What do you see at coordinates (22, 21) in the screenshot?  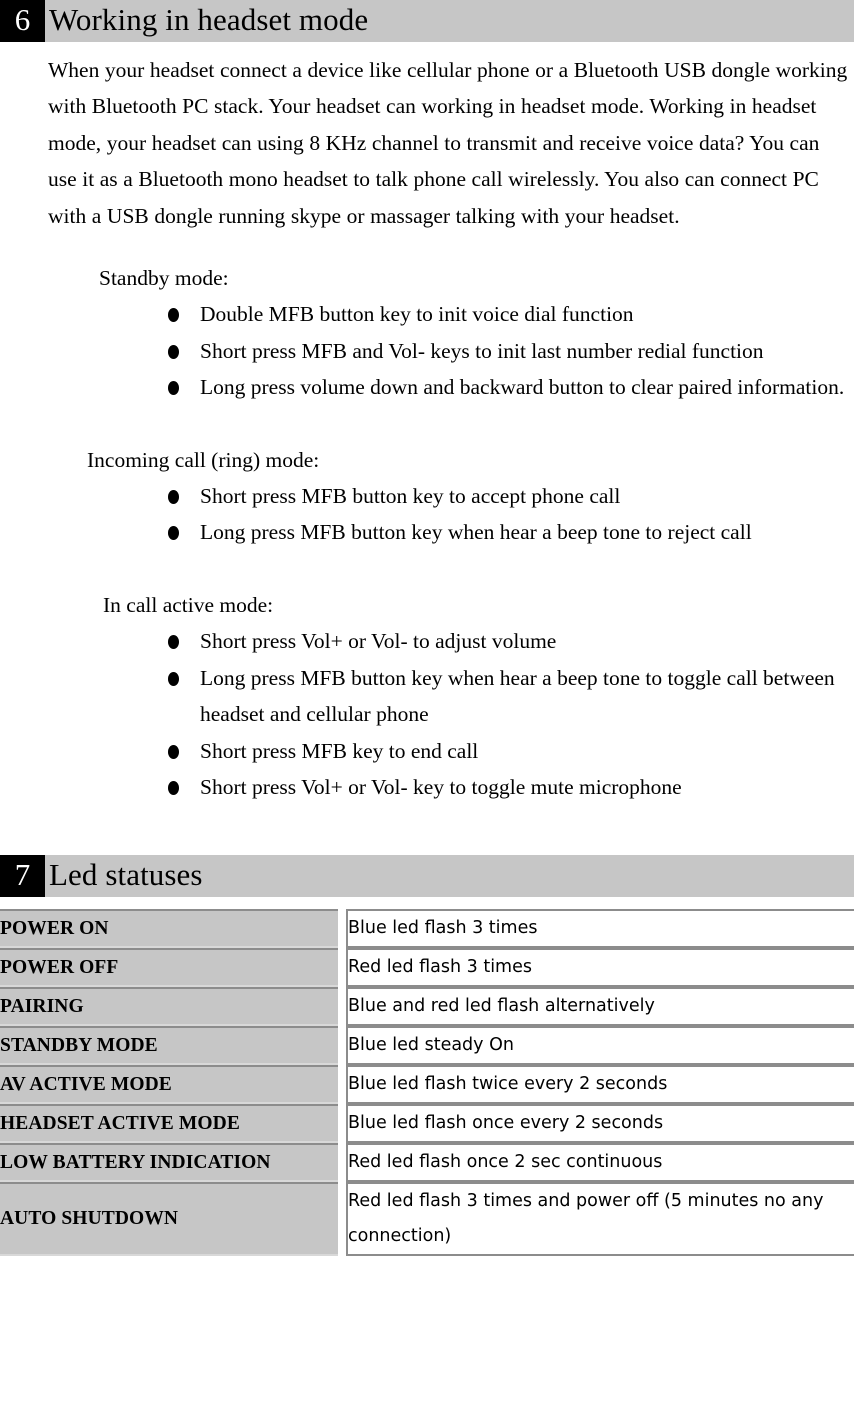 I see `section-number-6: 6` at bounding box center [22, 21].